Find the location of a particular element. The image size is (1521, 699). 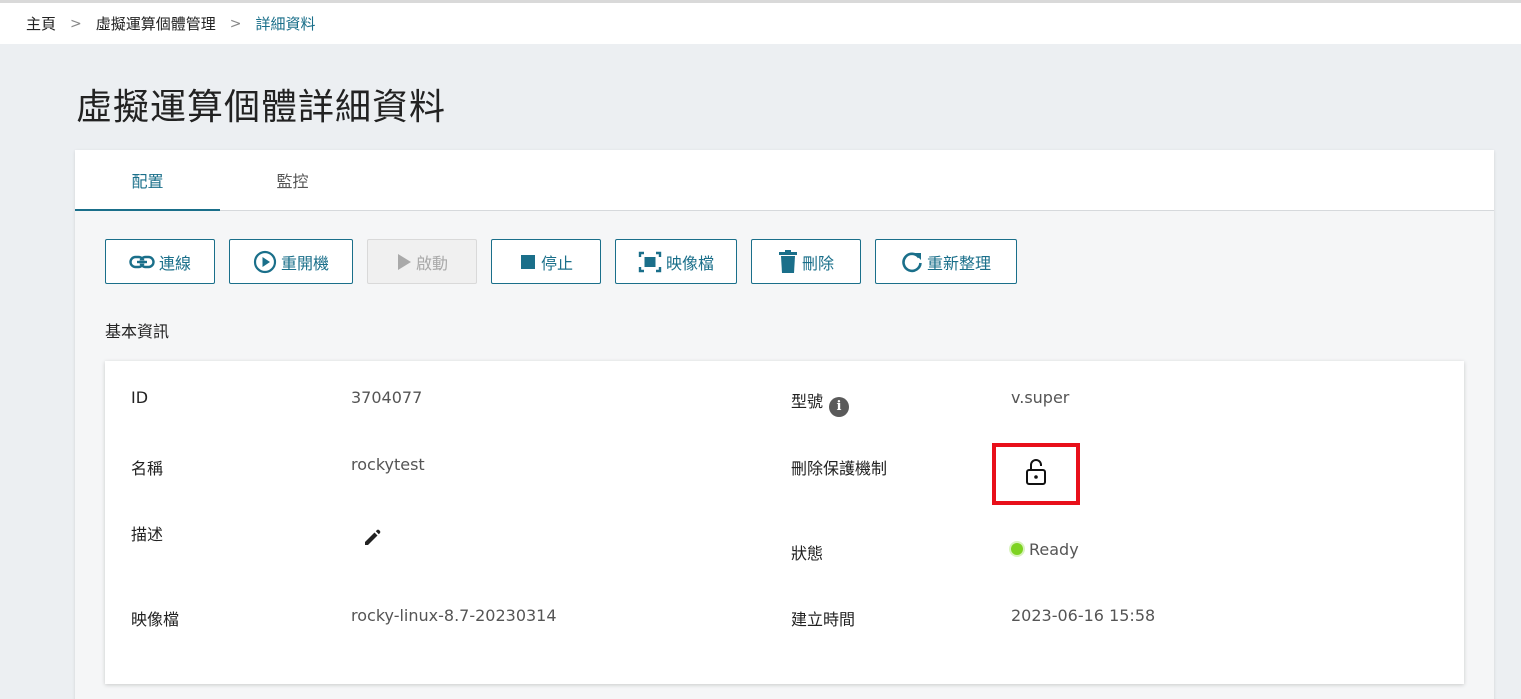

status-ready-icon is located at coordinates (1017, 549).